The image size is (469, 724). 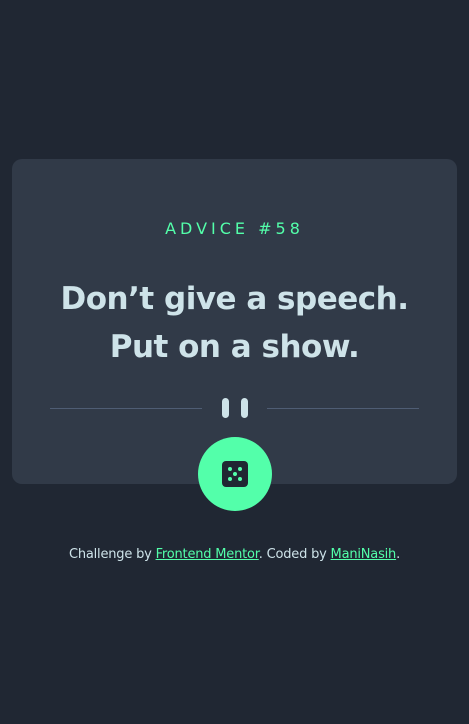 What do you see at coordinates (234, 228) in the screenshot?
I see `advice-number: ADVICE #58` at bounding box center [234, 228].